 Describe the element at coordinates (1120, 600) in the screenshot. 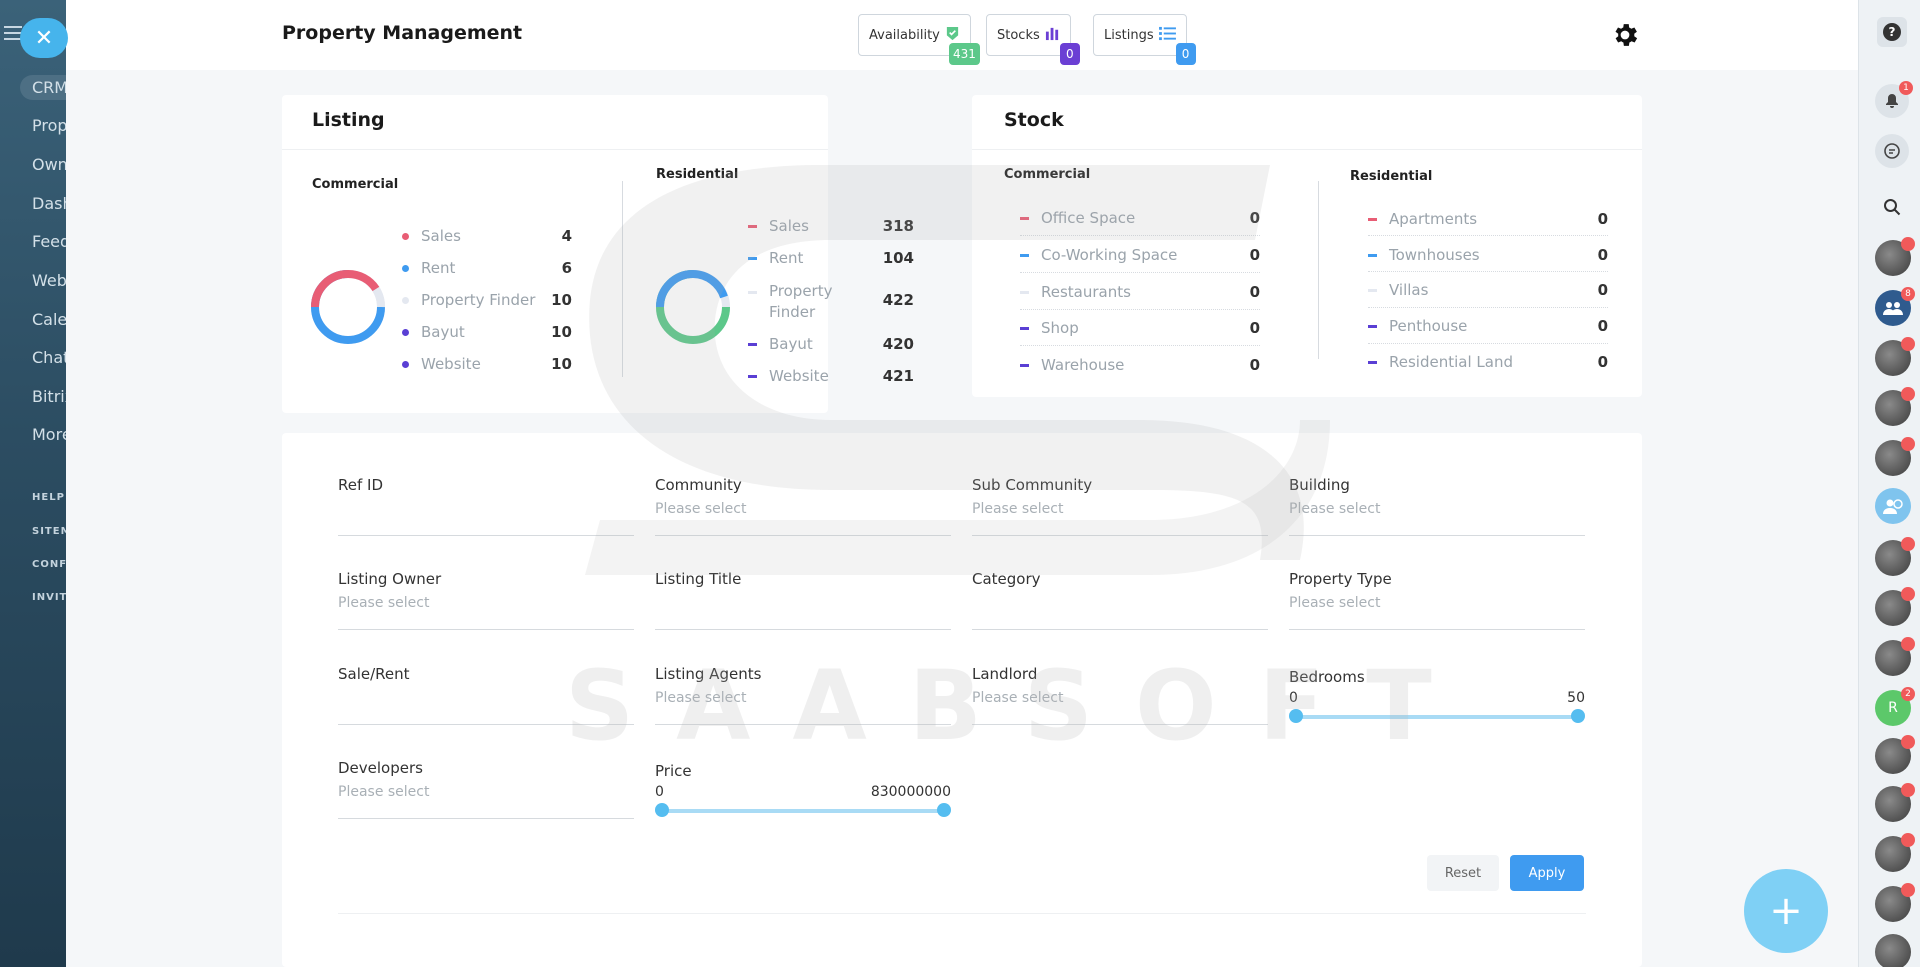

I see `category-field: Category` at that location.